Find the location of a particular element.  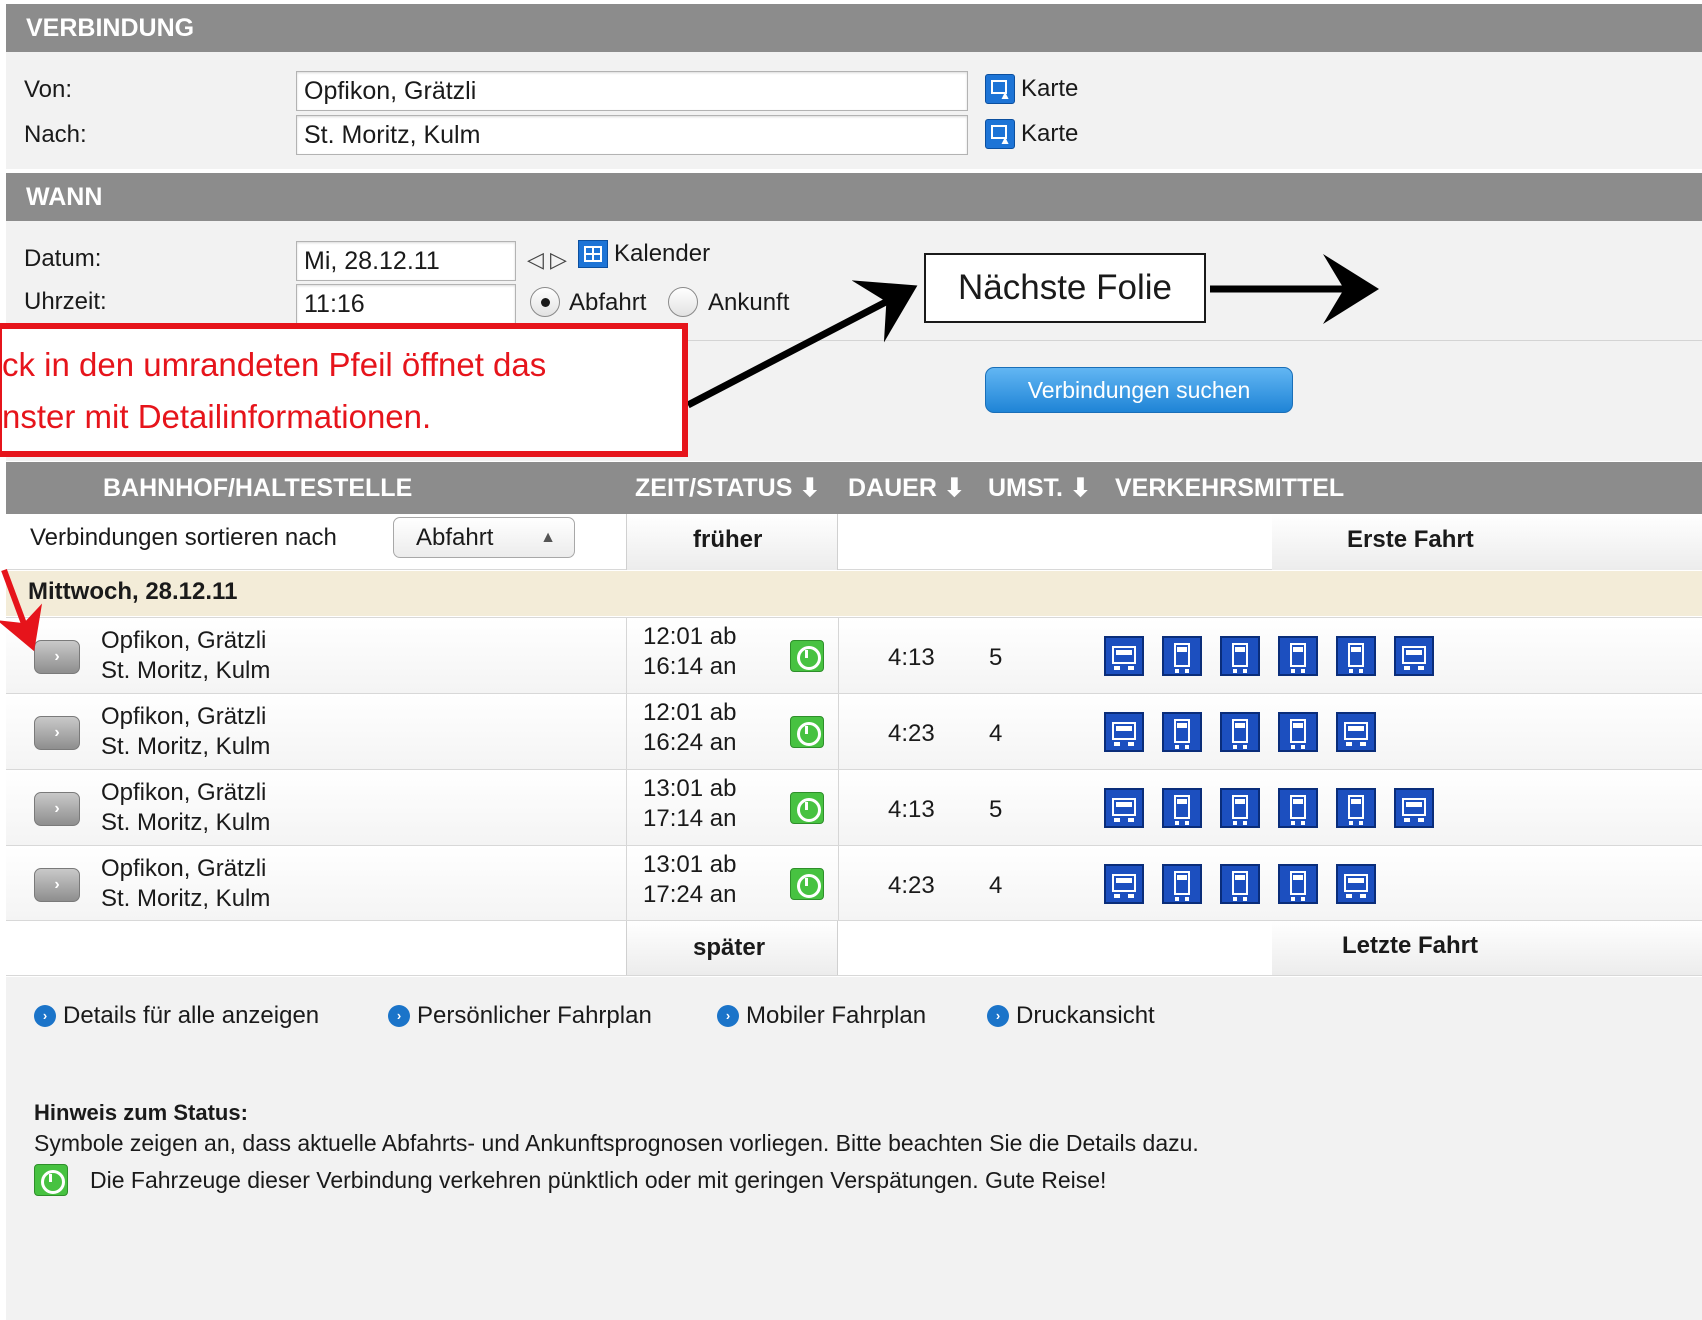

red-callout-line1: ck in den umrandeten Pfeil öffnet das is located at coordinates (274, 364).